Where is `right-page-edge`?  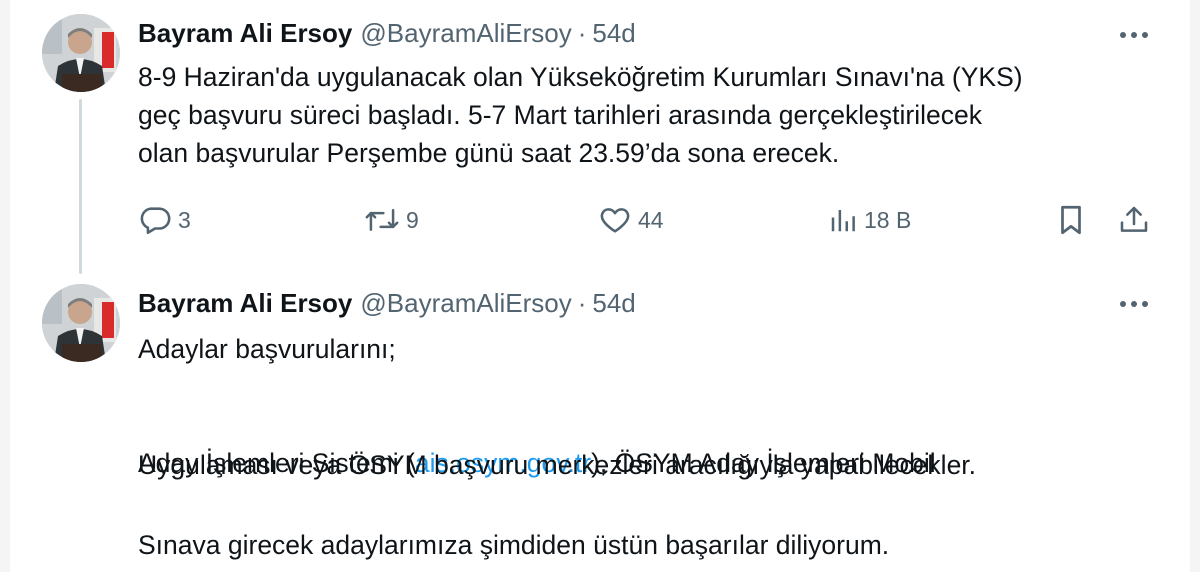 right-page-edge is located at coordinates (1195, 286).